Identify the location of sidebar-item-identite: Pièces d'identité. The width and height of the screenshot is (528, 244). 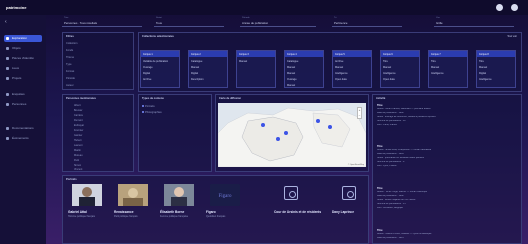
(23, 58).